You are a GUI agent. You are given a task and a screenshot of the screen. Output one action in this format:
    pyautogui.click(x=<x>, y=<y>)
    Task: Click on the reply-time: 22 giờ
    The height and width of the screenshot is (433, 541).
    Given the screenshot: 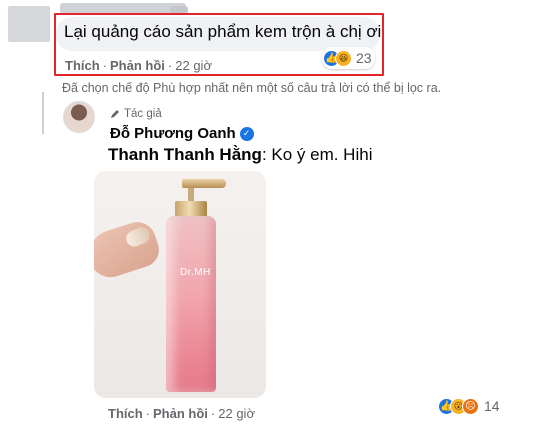 What is the action you would take?
    pyautogui.click(x=236, y=413)
    